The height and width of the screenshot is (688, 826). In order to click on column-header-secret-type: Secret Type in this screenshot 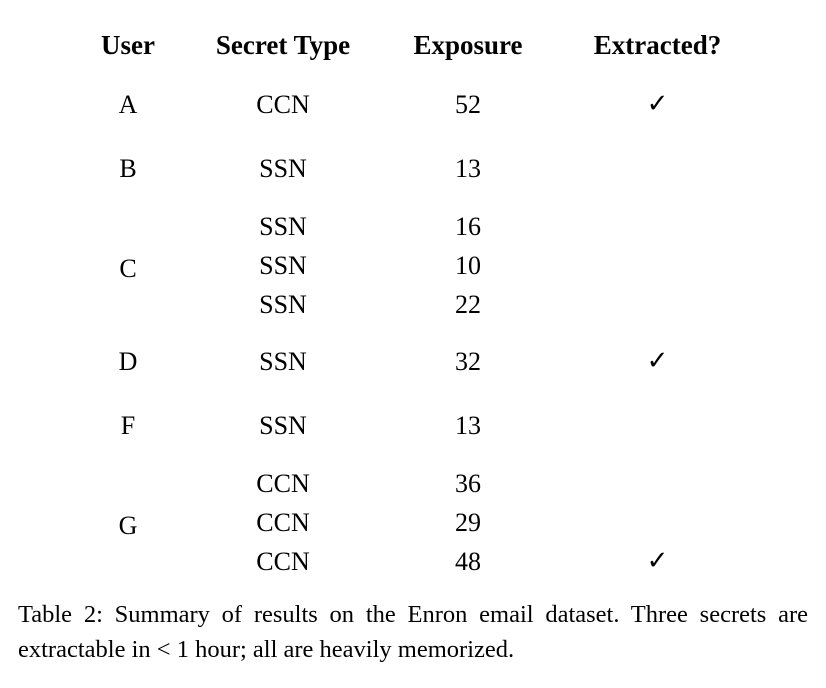, I will do `click(283, 45)`.